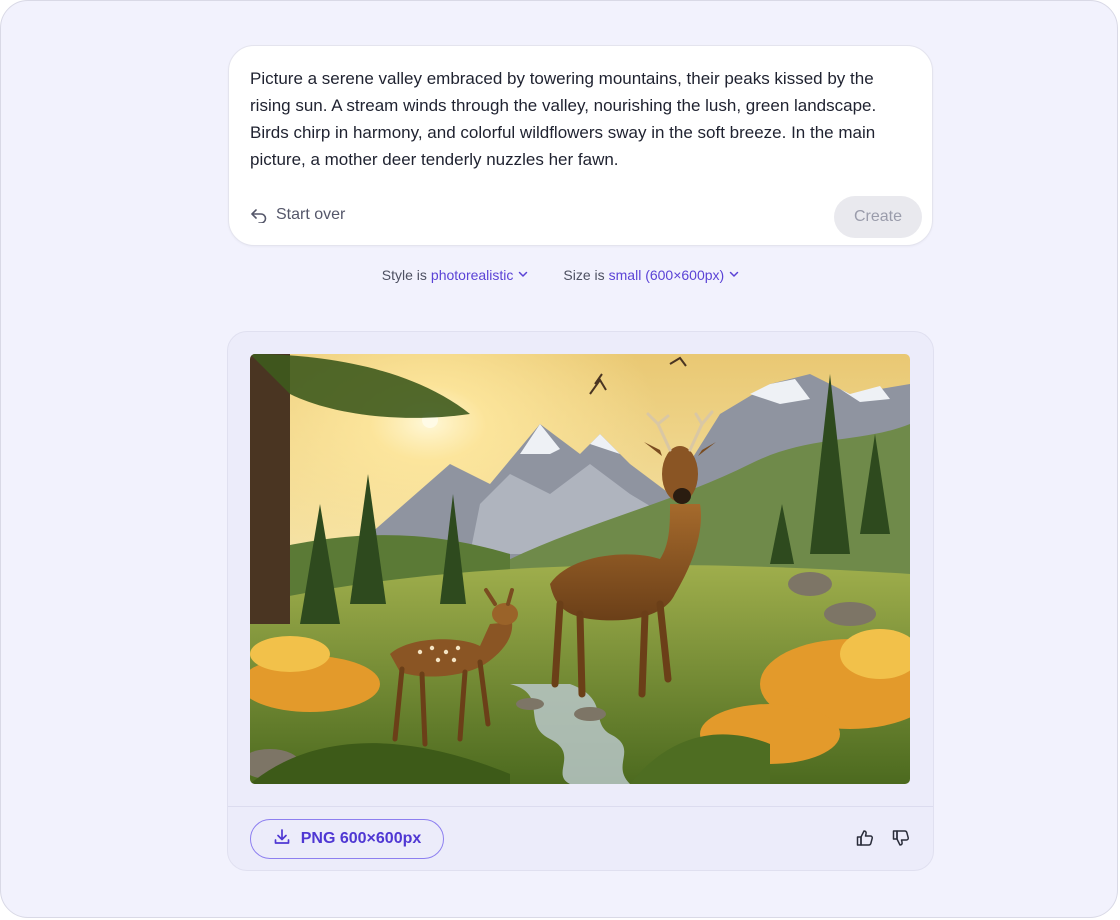  What do you see at coordinates (584, 275) in the screenshot?
I see `size-prefix: Size is` at bounding box center [584, 275].